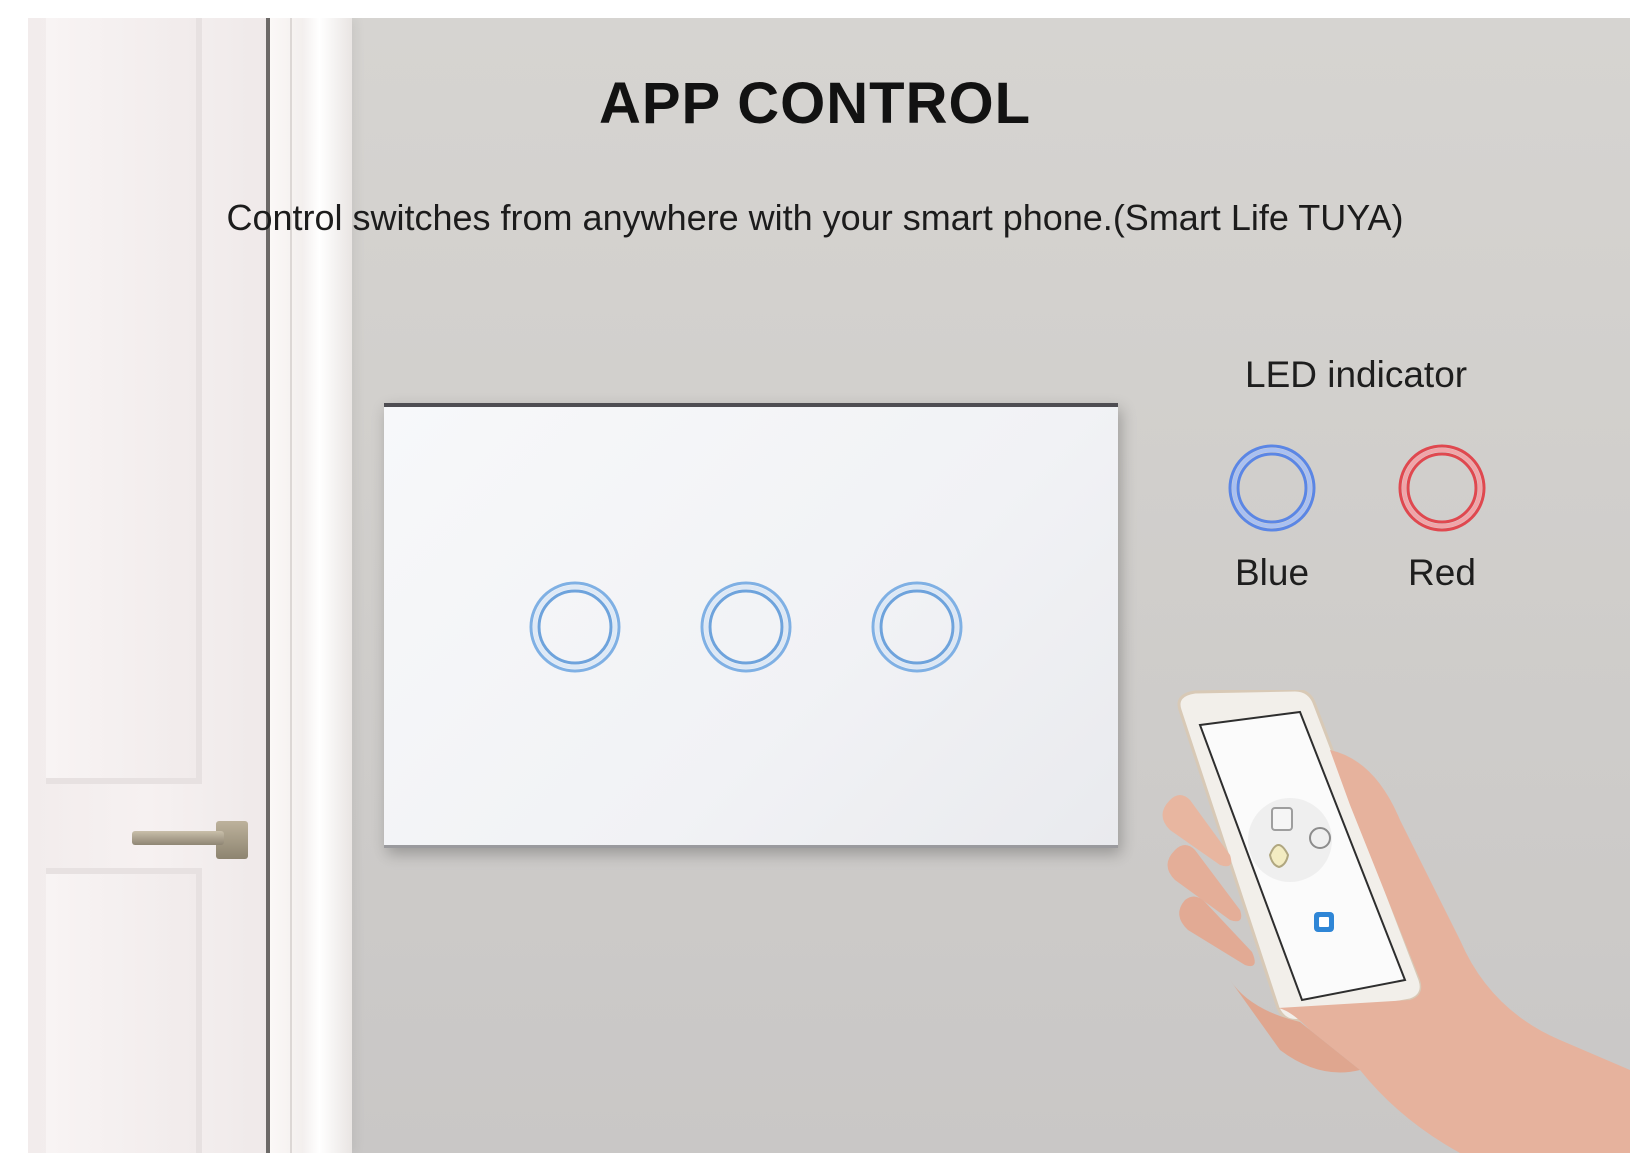 The width and height of the screenshot is (1630, 1153). I want to click on door-panel-bottom, so click(124, 1010).